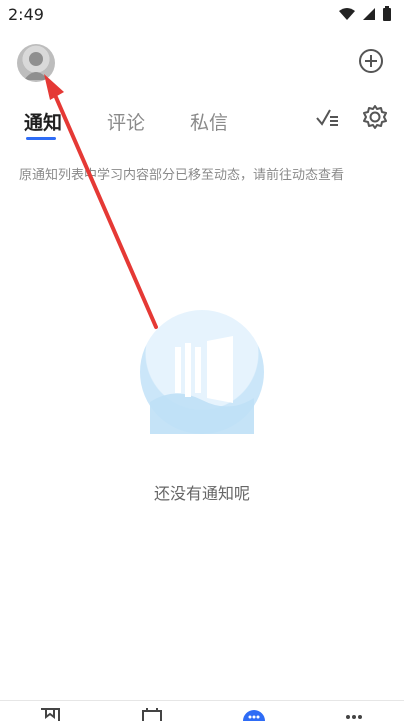 This screenshot has height=721, width=404. I want to click on empty-state-illustration, so click(202, 372).